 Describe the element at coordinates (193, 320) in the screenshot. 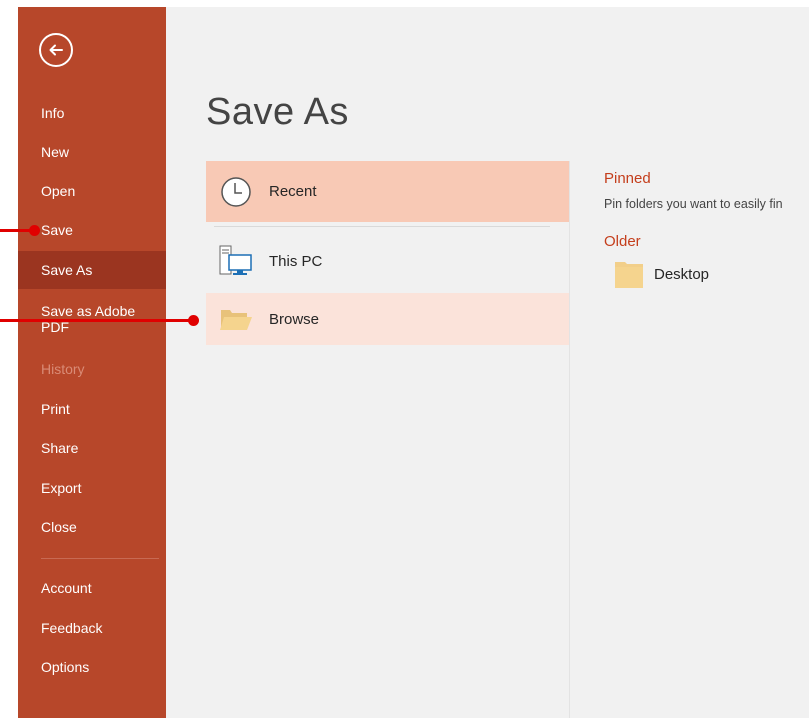

I see `annotation-dot-browse` at that location.